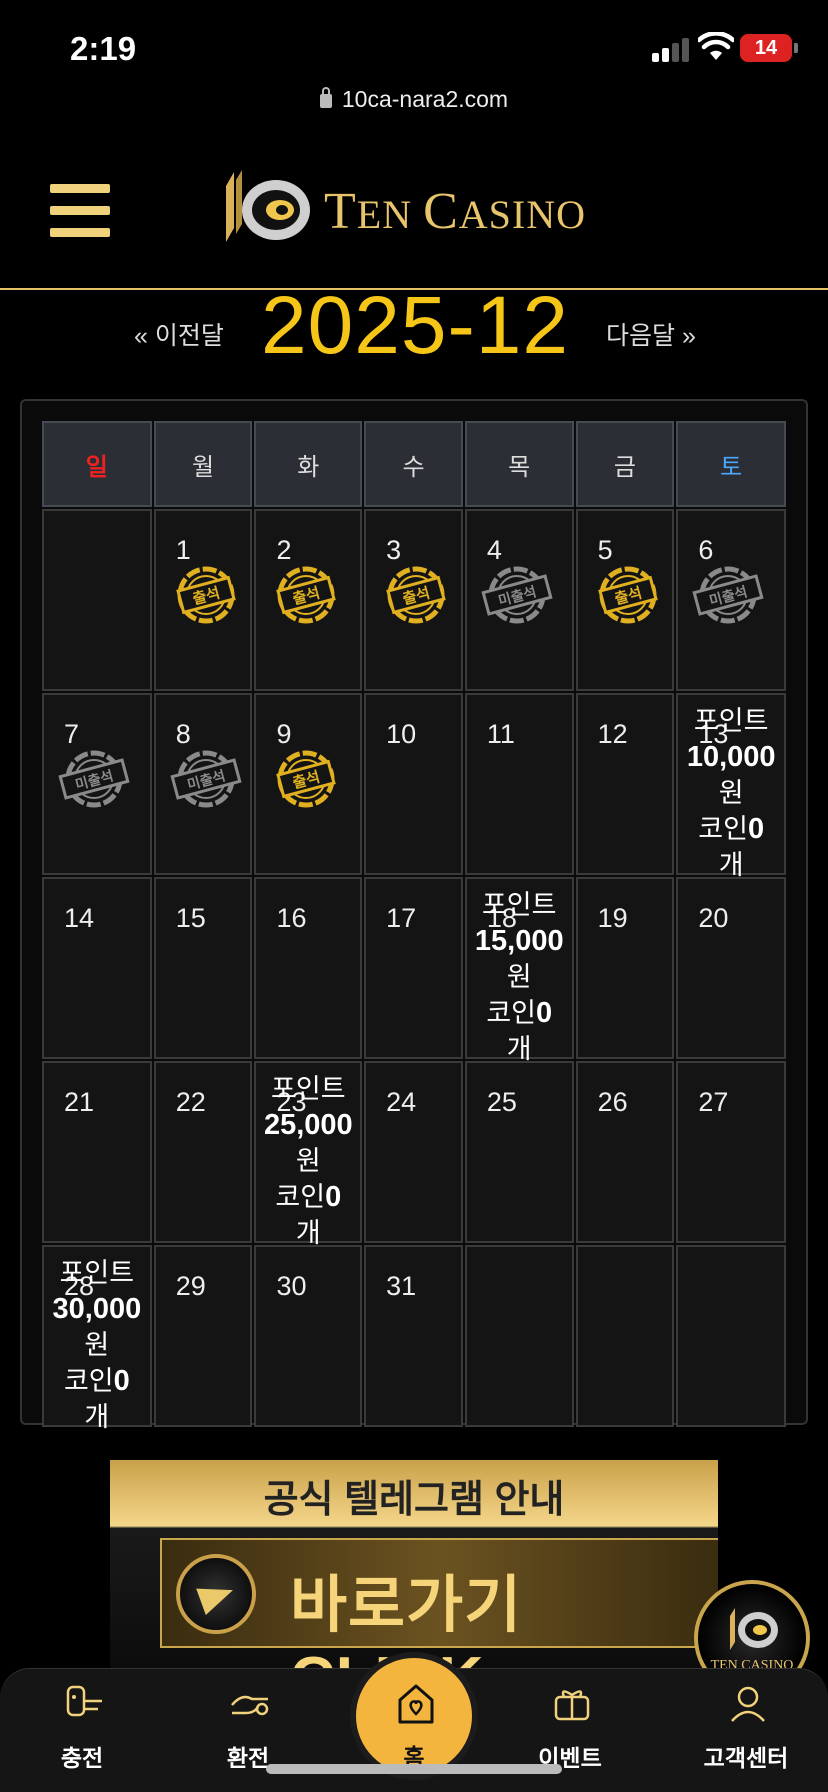 The image size is (828, 1792). What do you see at coordinates (731, 789) in the screenshot?
I see `reward-info: 포인트 10,000 원 코인0 개` at bounding box center [731, 789].